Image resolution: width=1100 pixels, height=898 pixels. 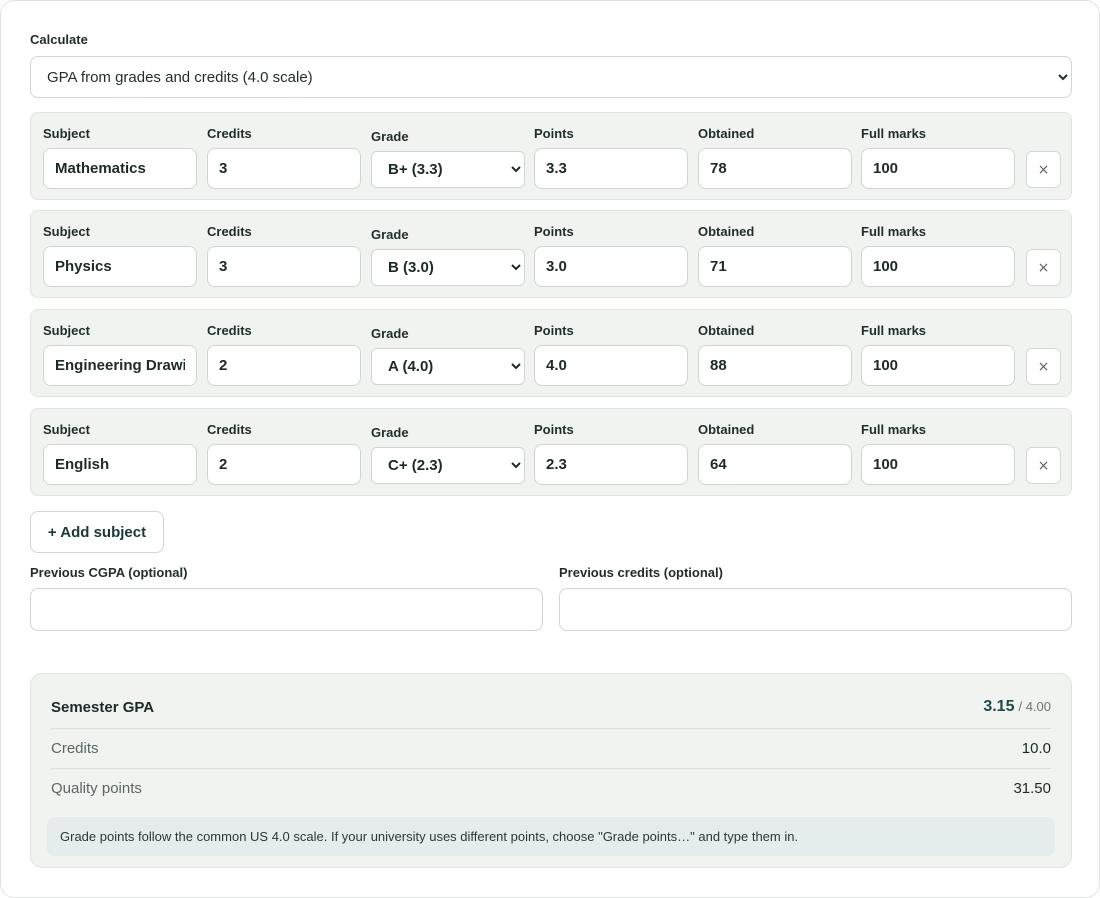 I want to click on previous-cgpa-input, so click(x=286, y=609).